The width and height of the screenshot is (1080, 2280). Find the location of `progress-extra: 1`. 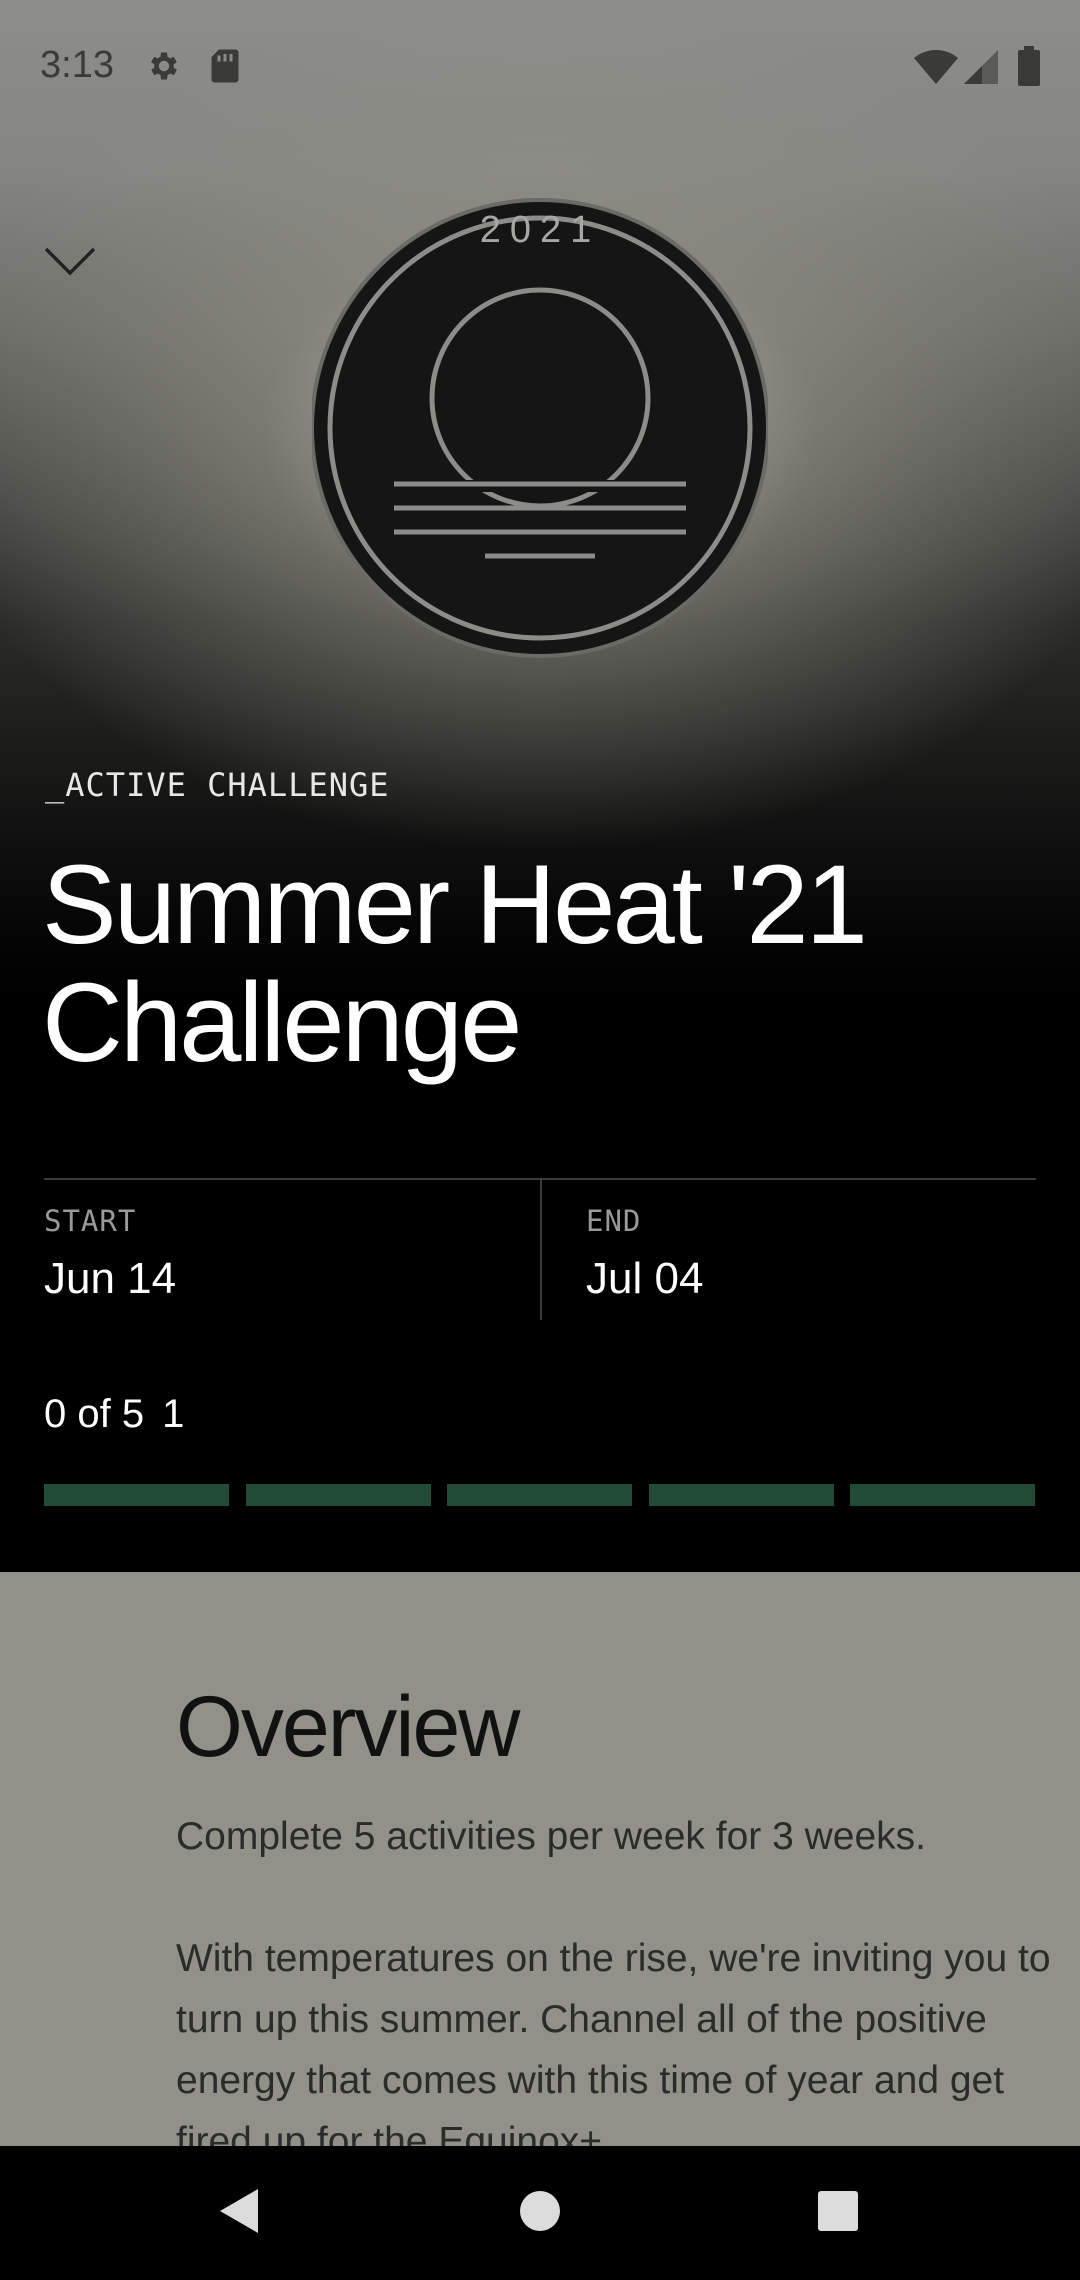

progress-extra: 1 is located at coordinates (173, 1414).